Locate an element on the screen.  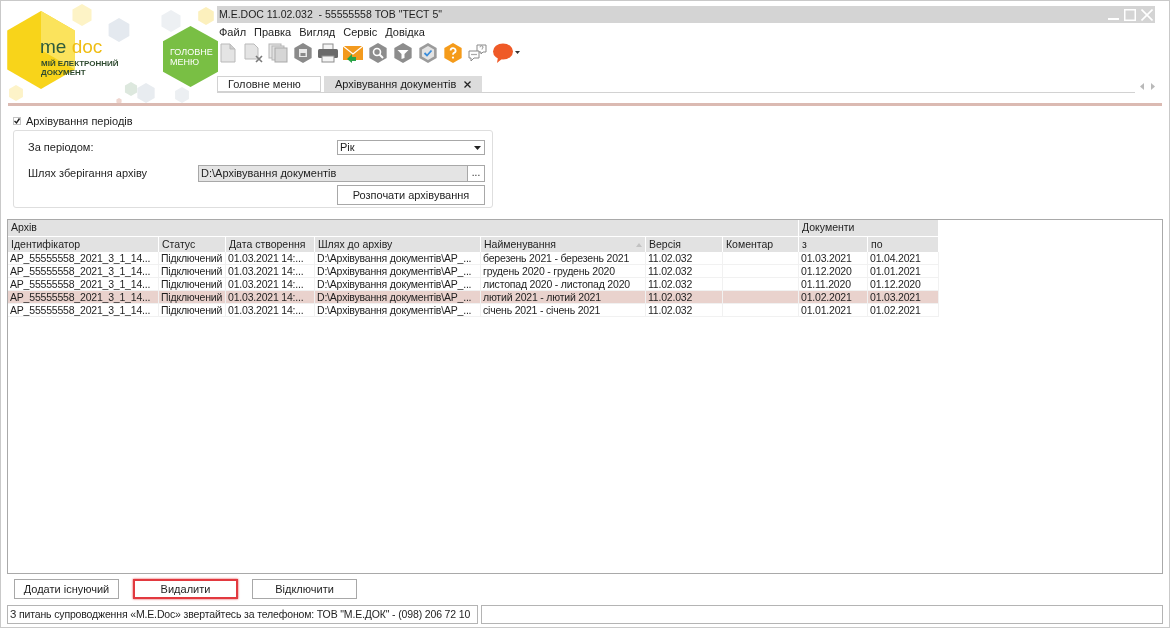
column-header: Шлях до архіву is located at coordinates (398, 244).